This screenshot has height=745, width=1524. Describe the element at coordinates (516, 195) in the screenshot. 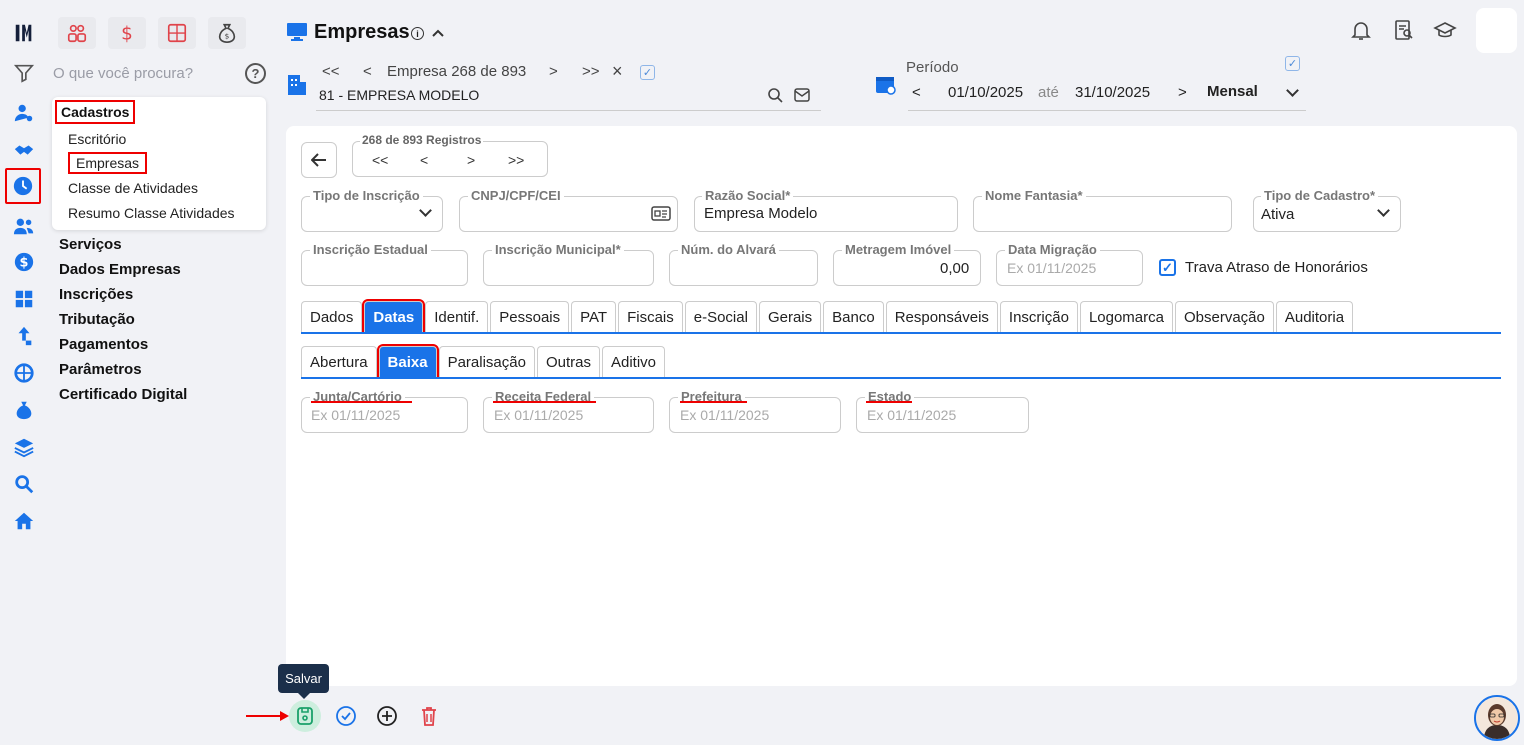

I see `cnpj-label: CNPJ/CPF/CEI` at that location.